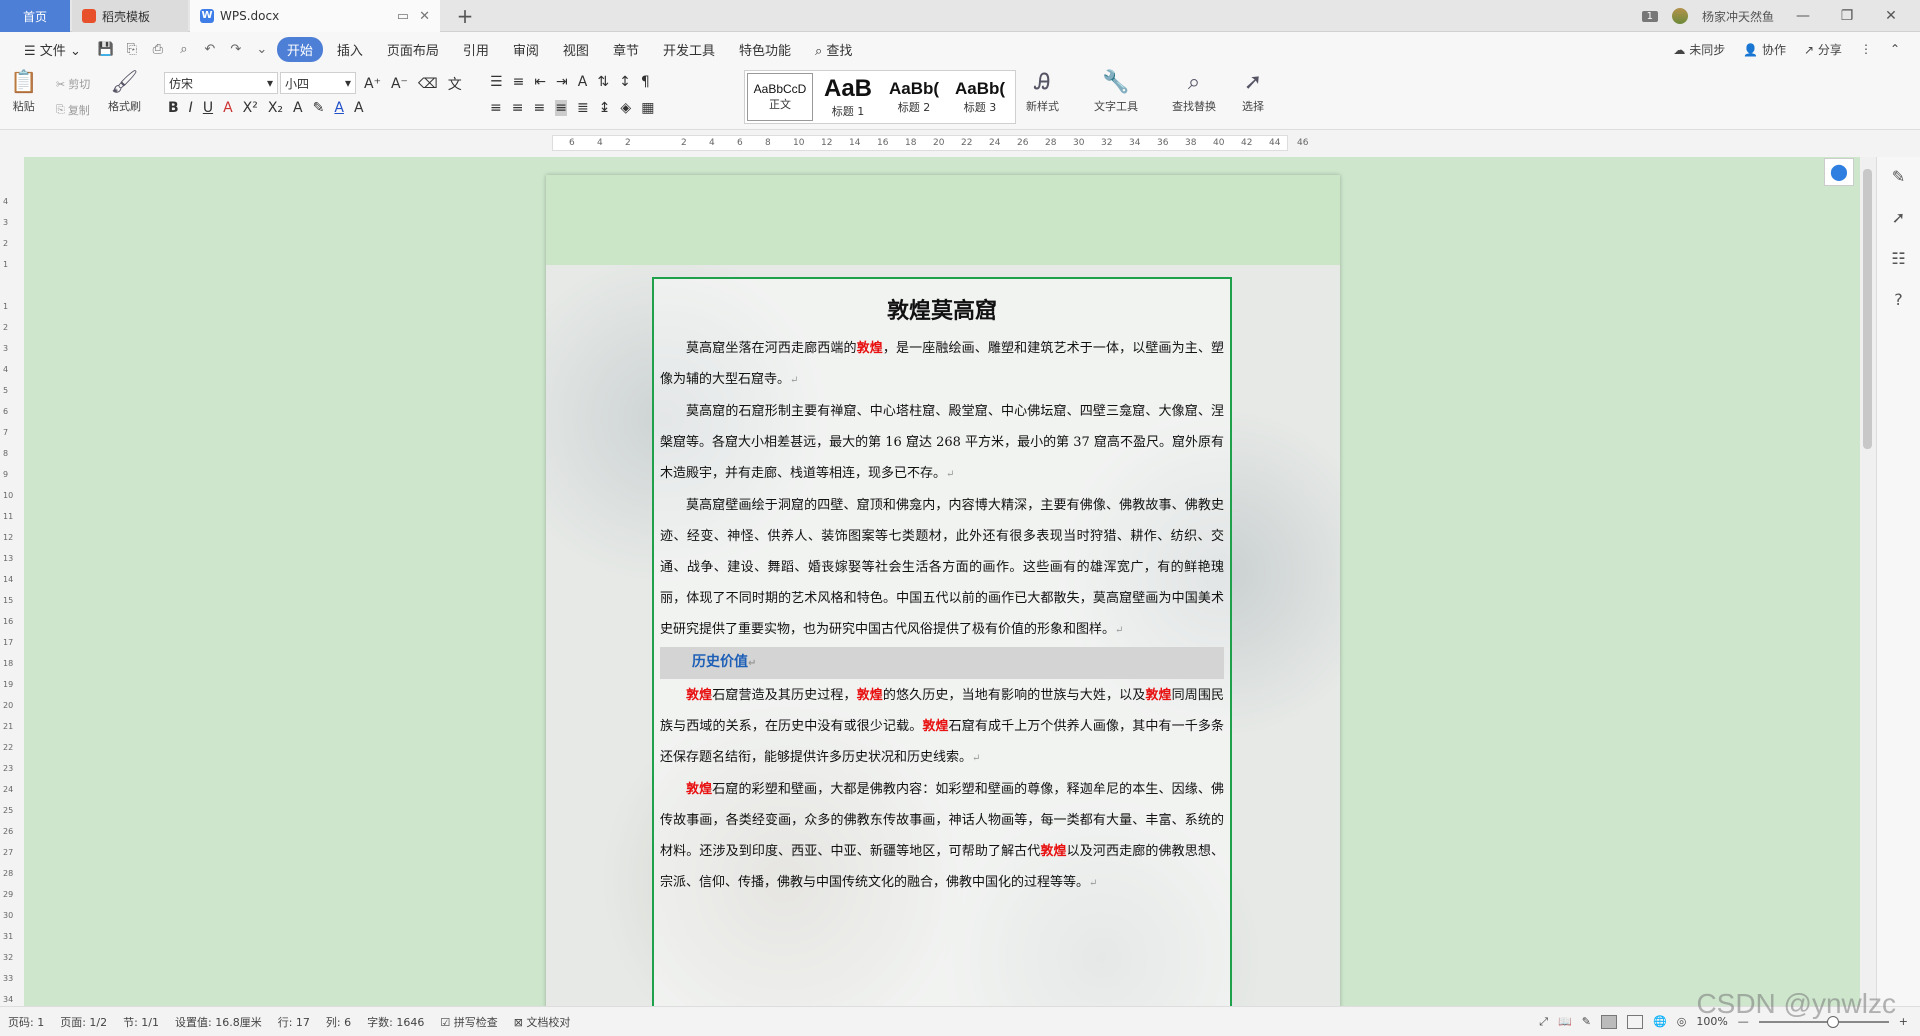  I want to click on subscript-icon: X₂, so click(275, 108).